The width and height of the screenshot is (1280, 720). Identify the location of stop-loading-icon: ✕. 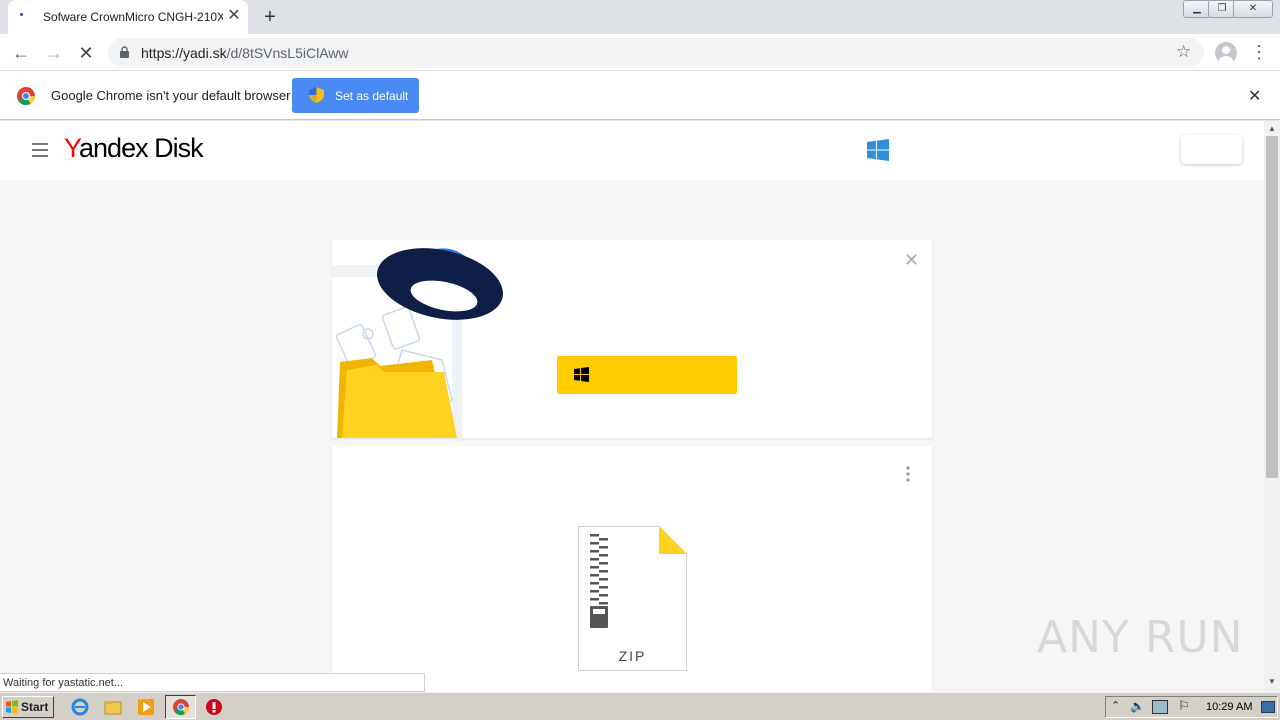
(86, 53).